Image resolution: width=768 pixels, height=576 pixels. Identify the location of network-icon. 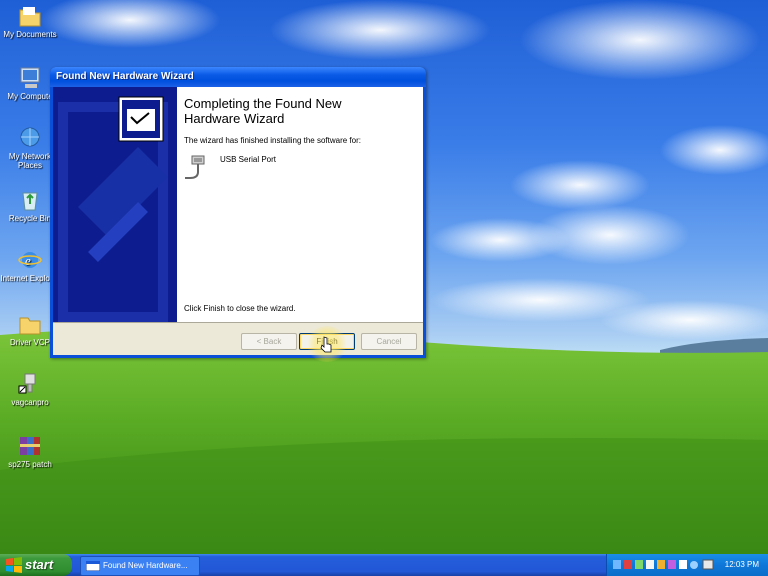
(30, 137).